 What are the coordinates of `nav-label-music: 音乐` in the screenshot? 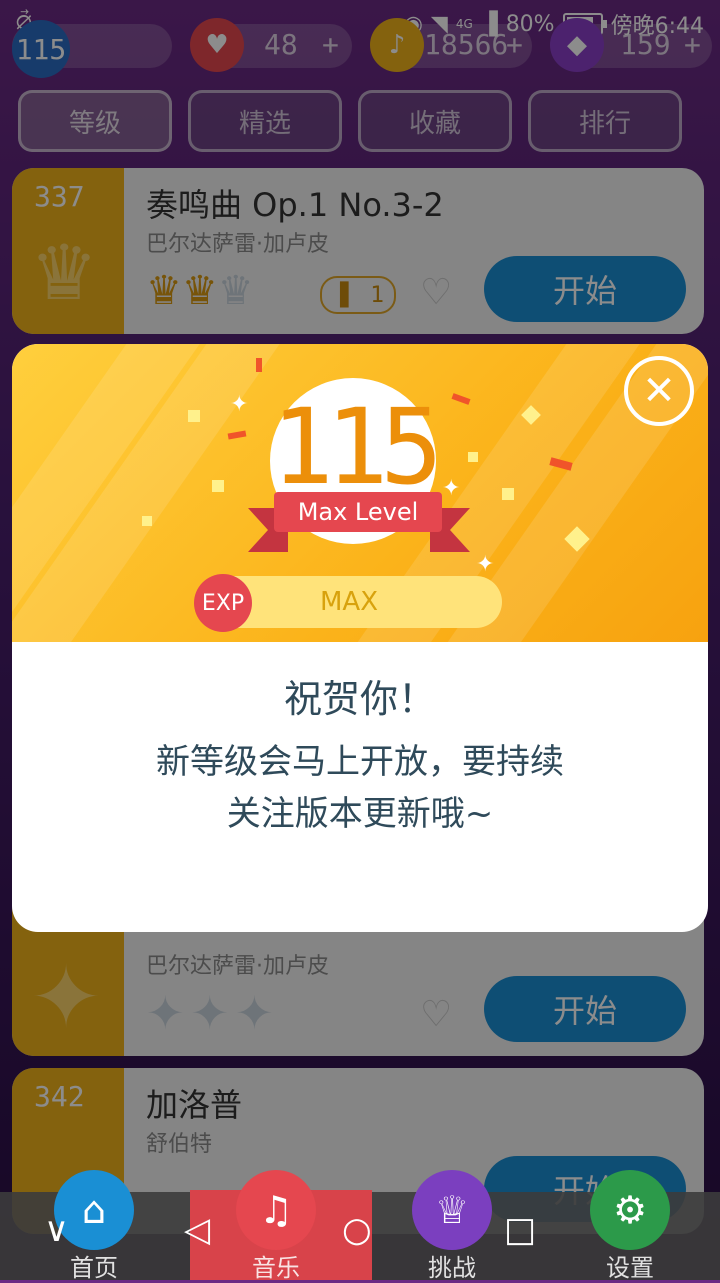 It's located at (276, 1268).